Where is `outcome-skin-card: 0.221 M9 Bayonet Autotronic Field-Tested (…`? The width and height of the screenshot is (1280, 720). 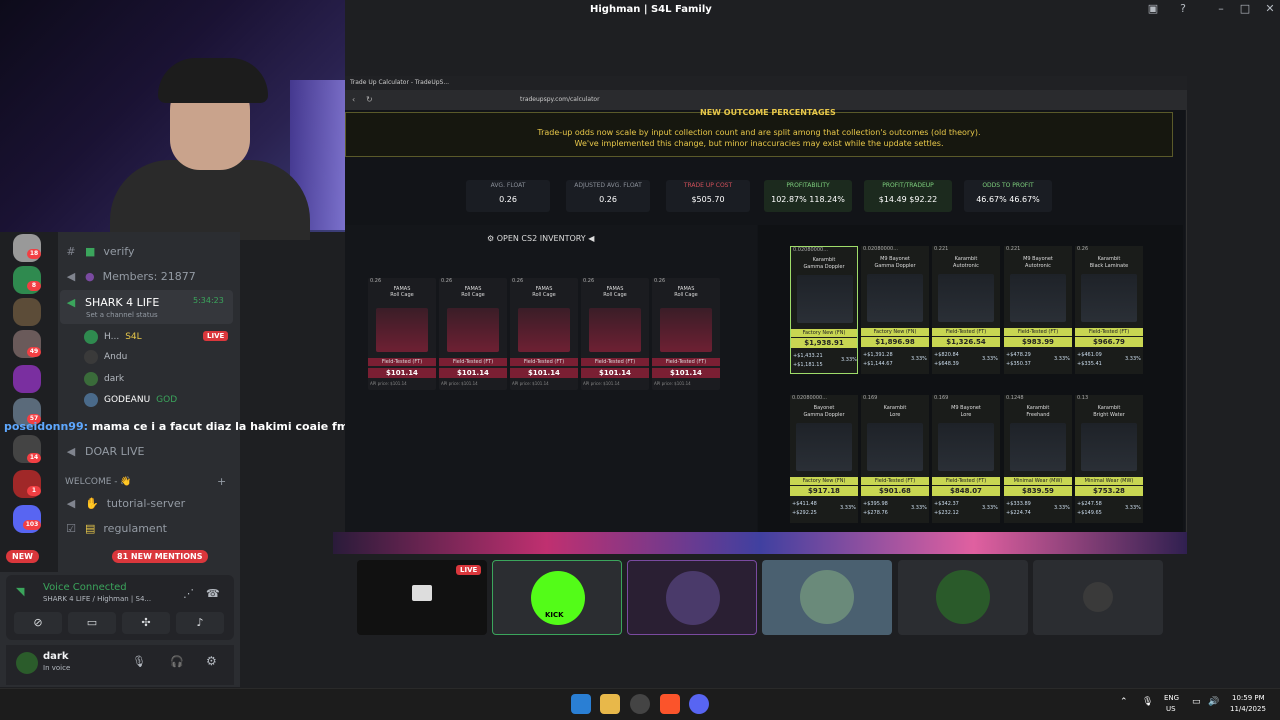
outcome-skin-card: 0.221 M9 Bayonet Autotronic Field-Tested (… is located at coordinates (1038, 310).